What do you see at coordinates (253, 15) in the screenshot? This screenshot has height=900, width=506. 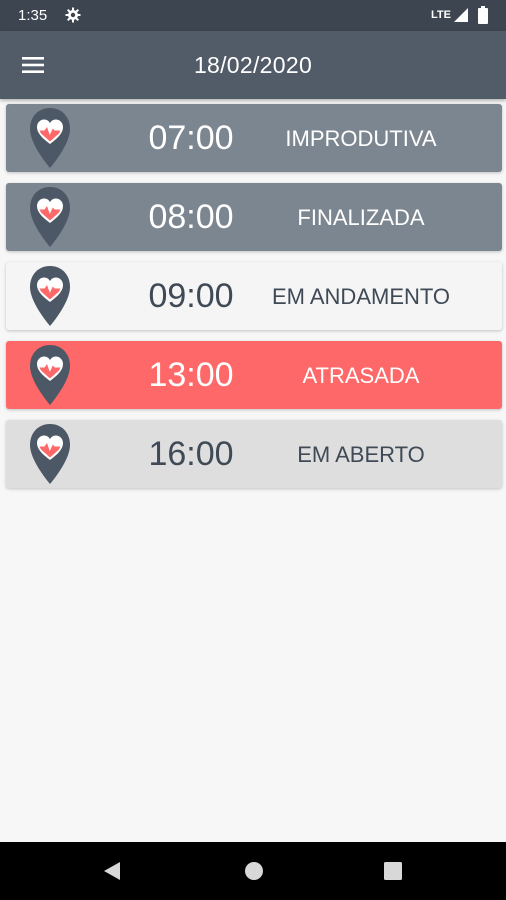 I see `status-bar: 1:35 LTE` at bounding box center [253, 15].